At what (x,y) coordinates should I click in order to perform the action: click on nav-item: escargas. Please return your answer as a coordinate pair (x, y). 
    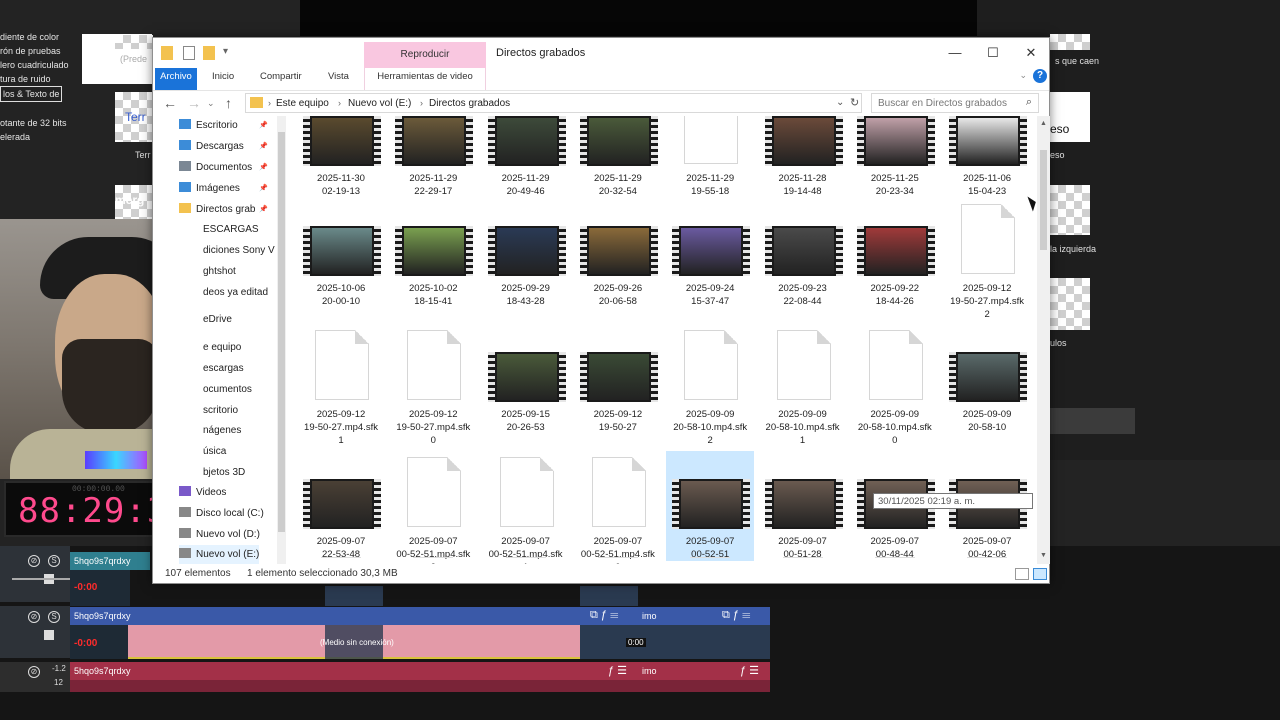
    Looking at the image, I should click on (223, 369).